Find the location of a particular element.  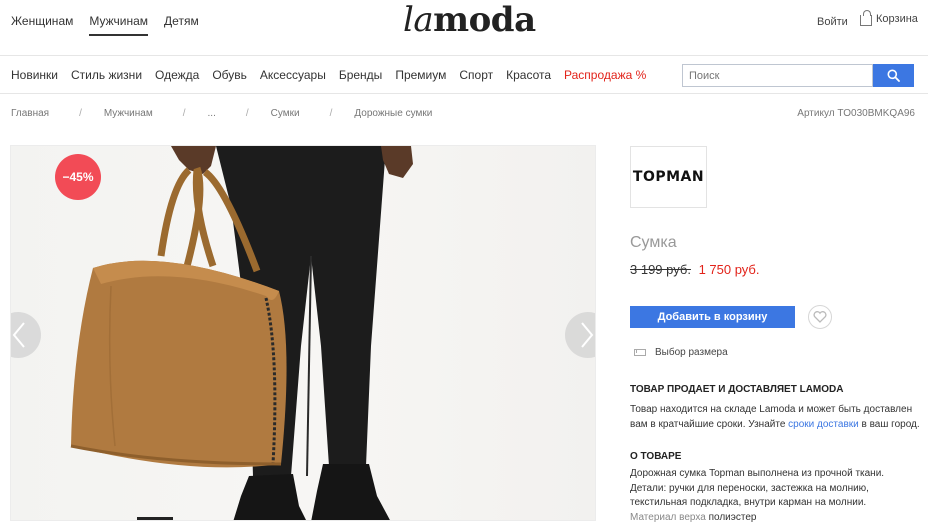

nav-item-shoes: Обувь is located at coordinates (229, 75).